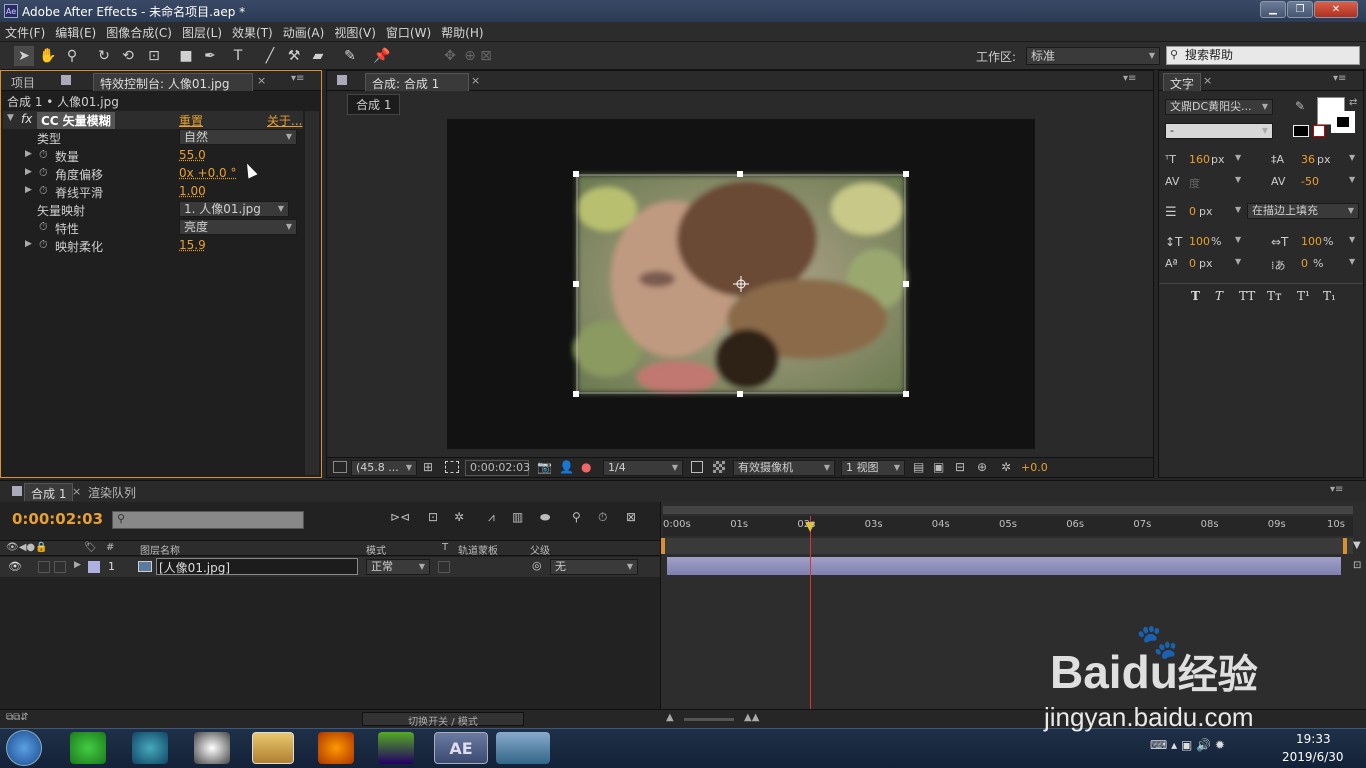  What do you see at coordinates (602, 517) in the screenshot?
I see `auto-keyframe-icon: ⏱` at bounding box center [602, 517].